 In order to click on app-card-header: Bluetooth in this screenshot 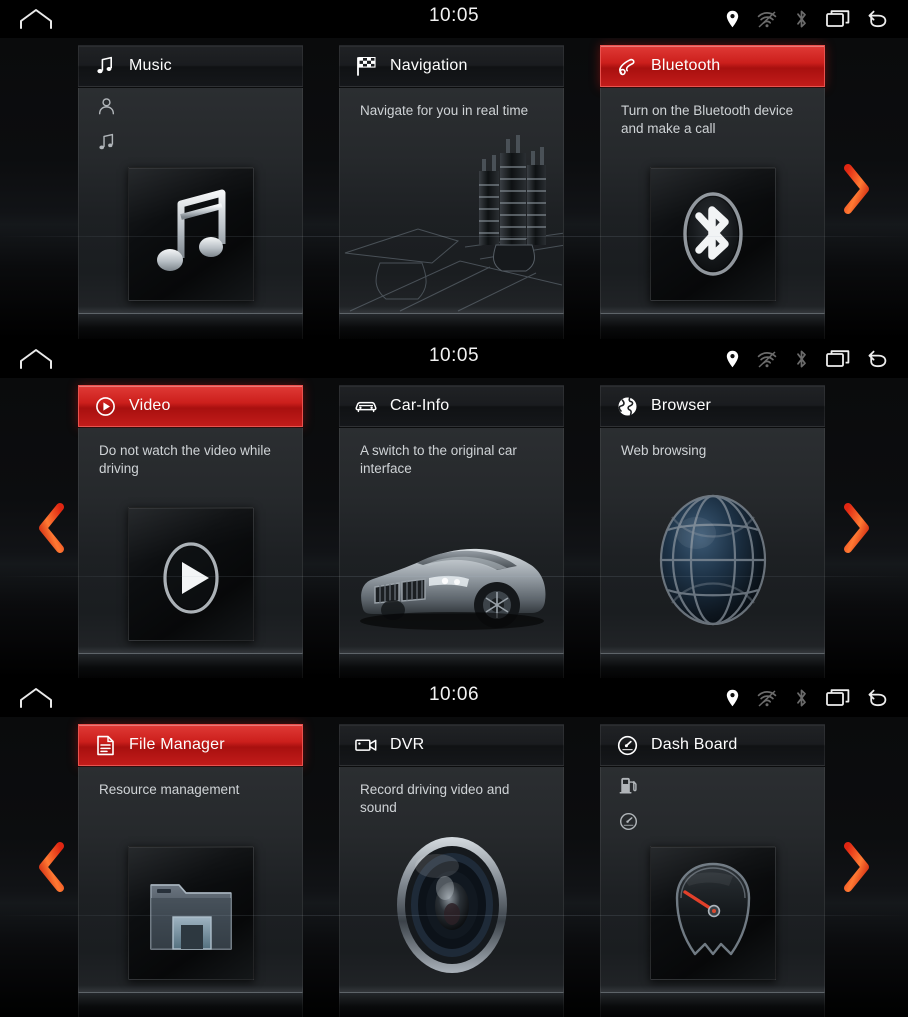, I will do `click(712, 66)`.